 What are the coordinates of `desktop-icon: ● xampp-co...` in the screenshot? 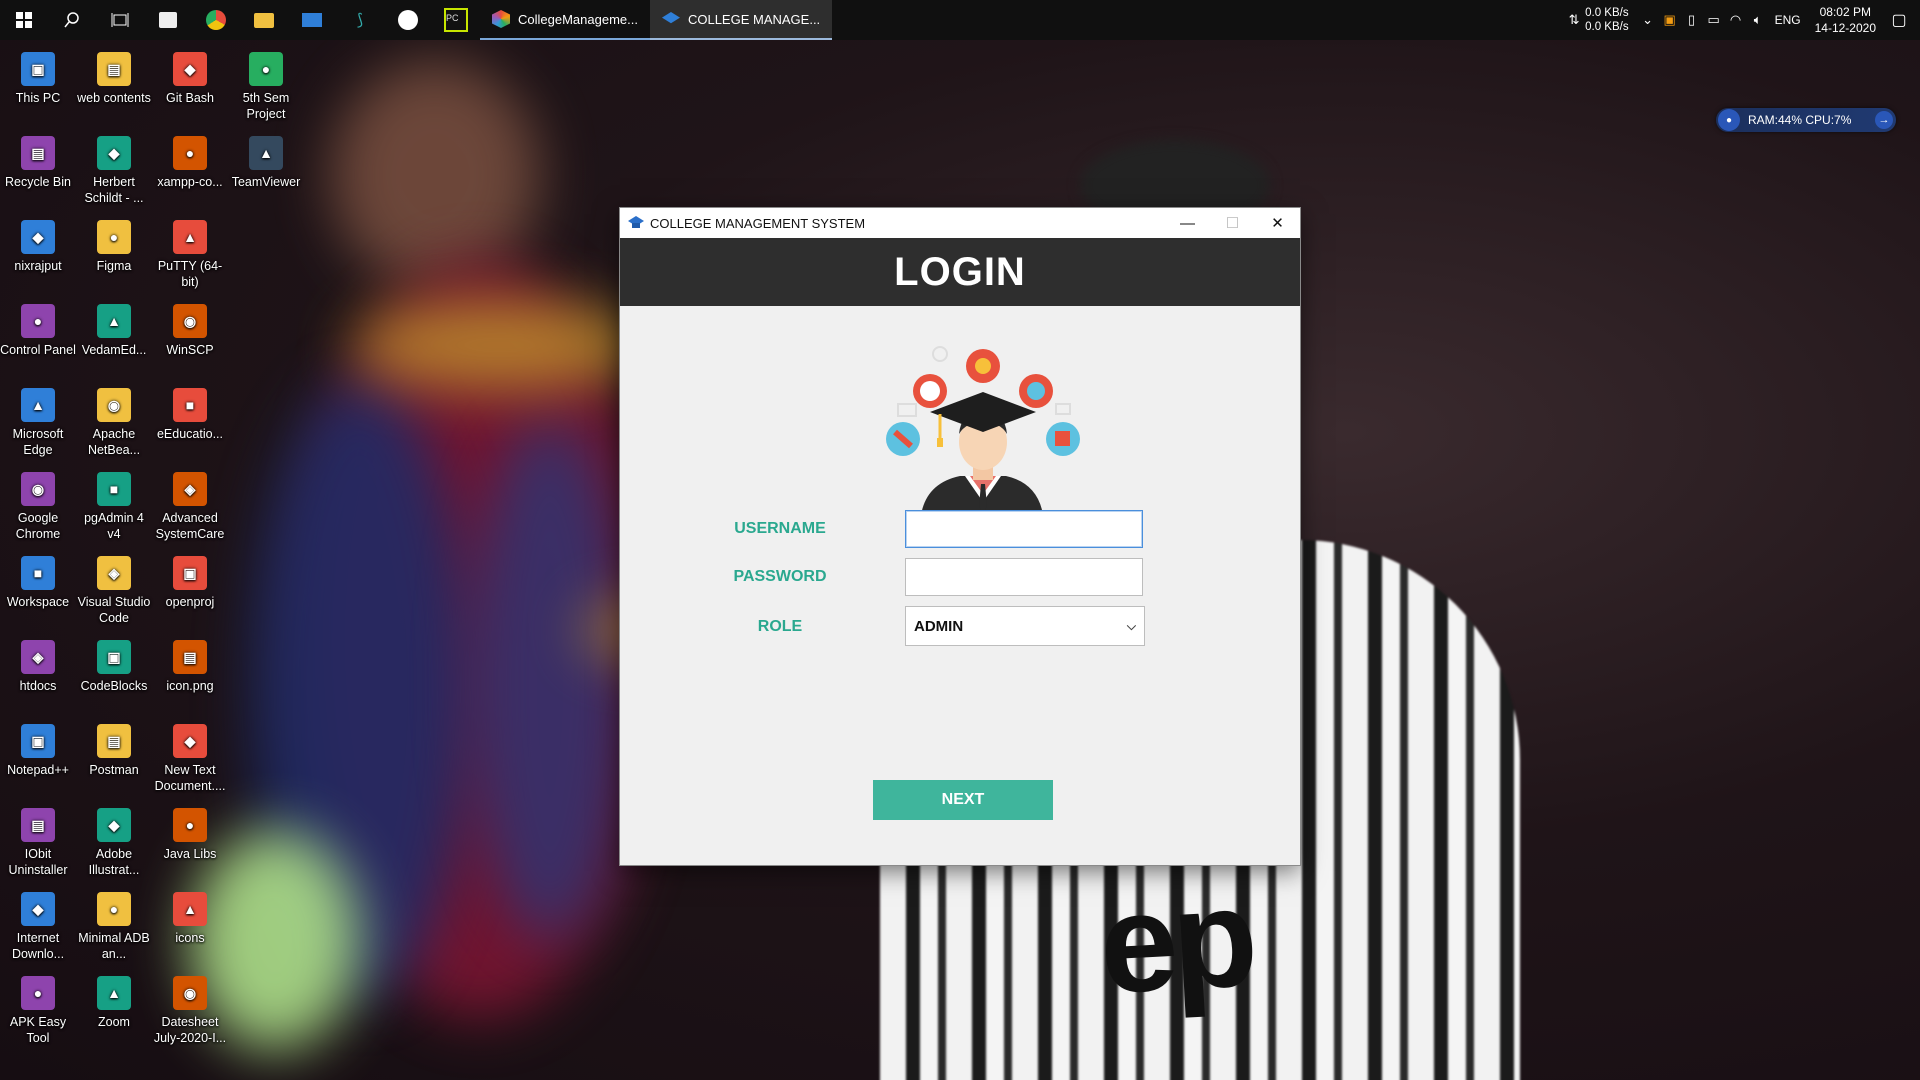 It's located at (190, 159).